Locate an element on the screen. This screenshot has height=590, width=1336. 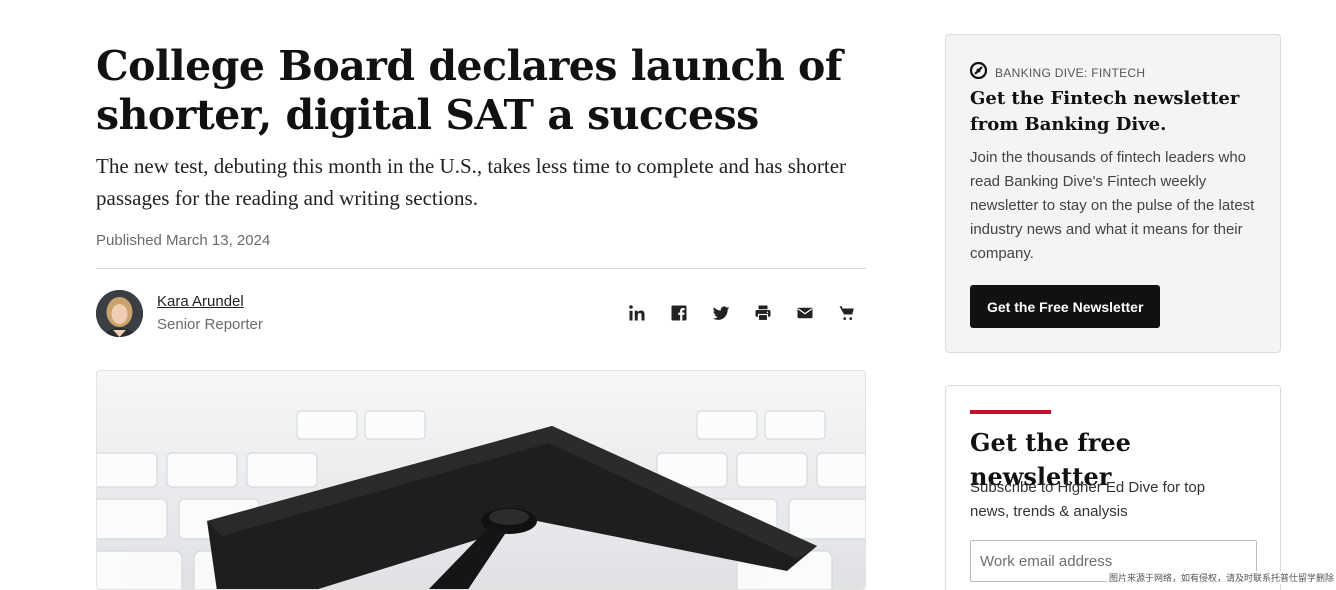
byline: Kara Arundel Senior Reporter is located at coordinates (481, 314).